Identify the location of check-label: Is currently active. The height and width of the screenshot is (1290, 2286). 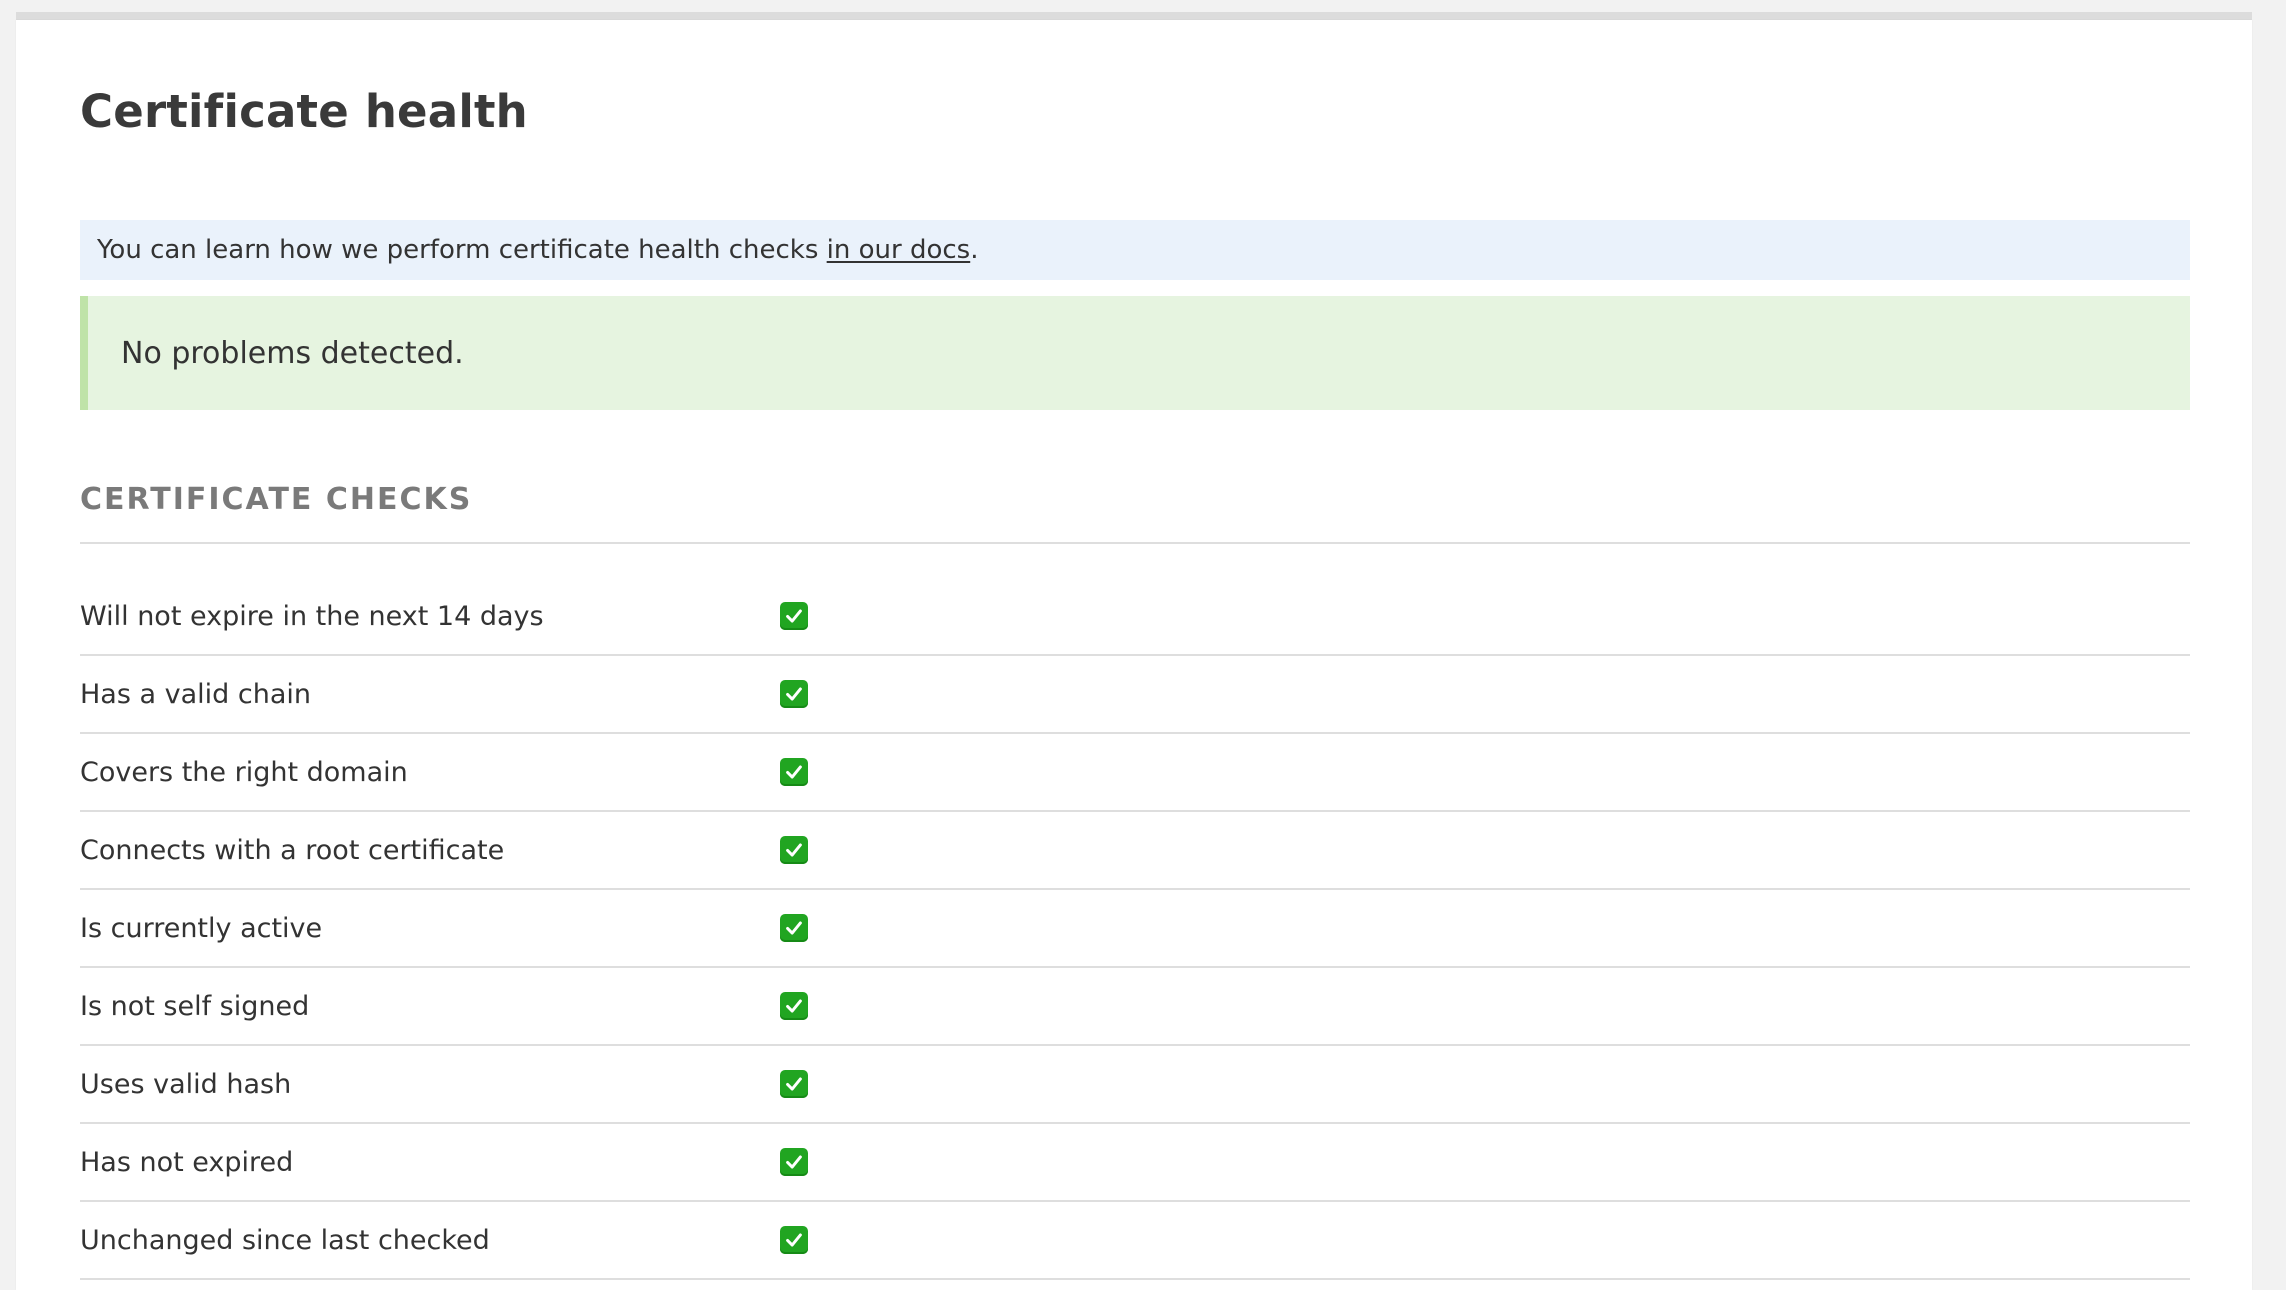
(201, 928).